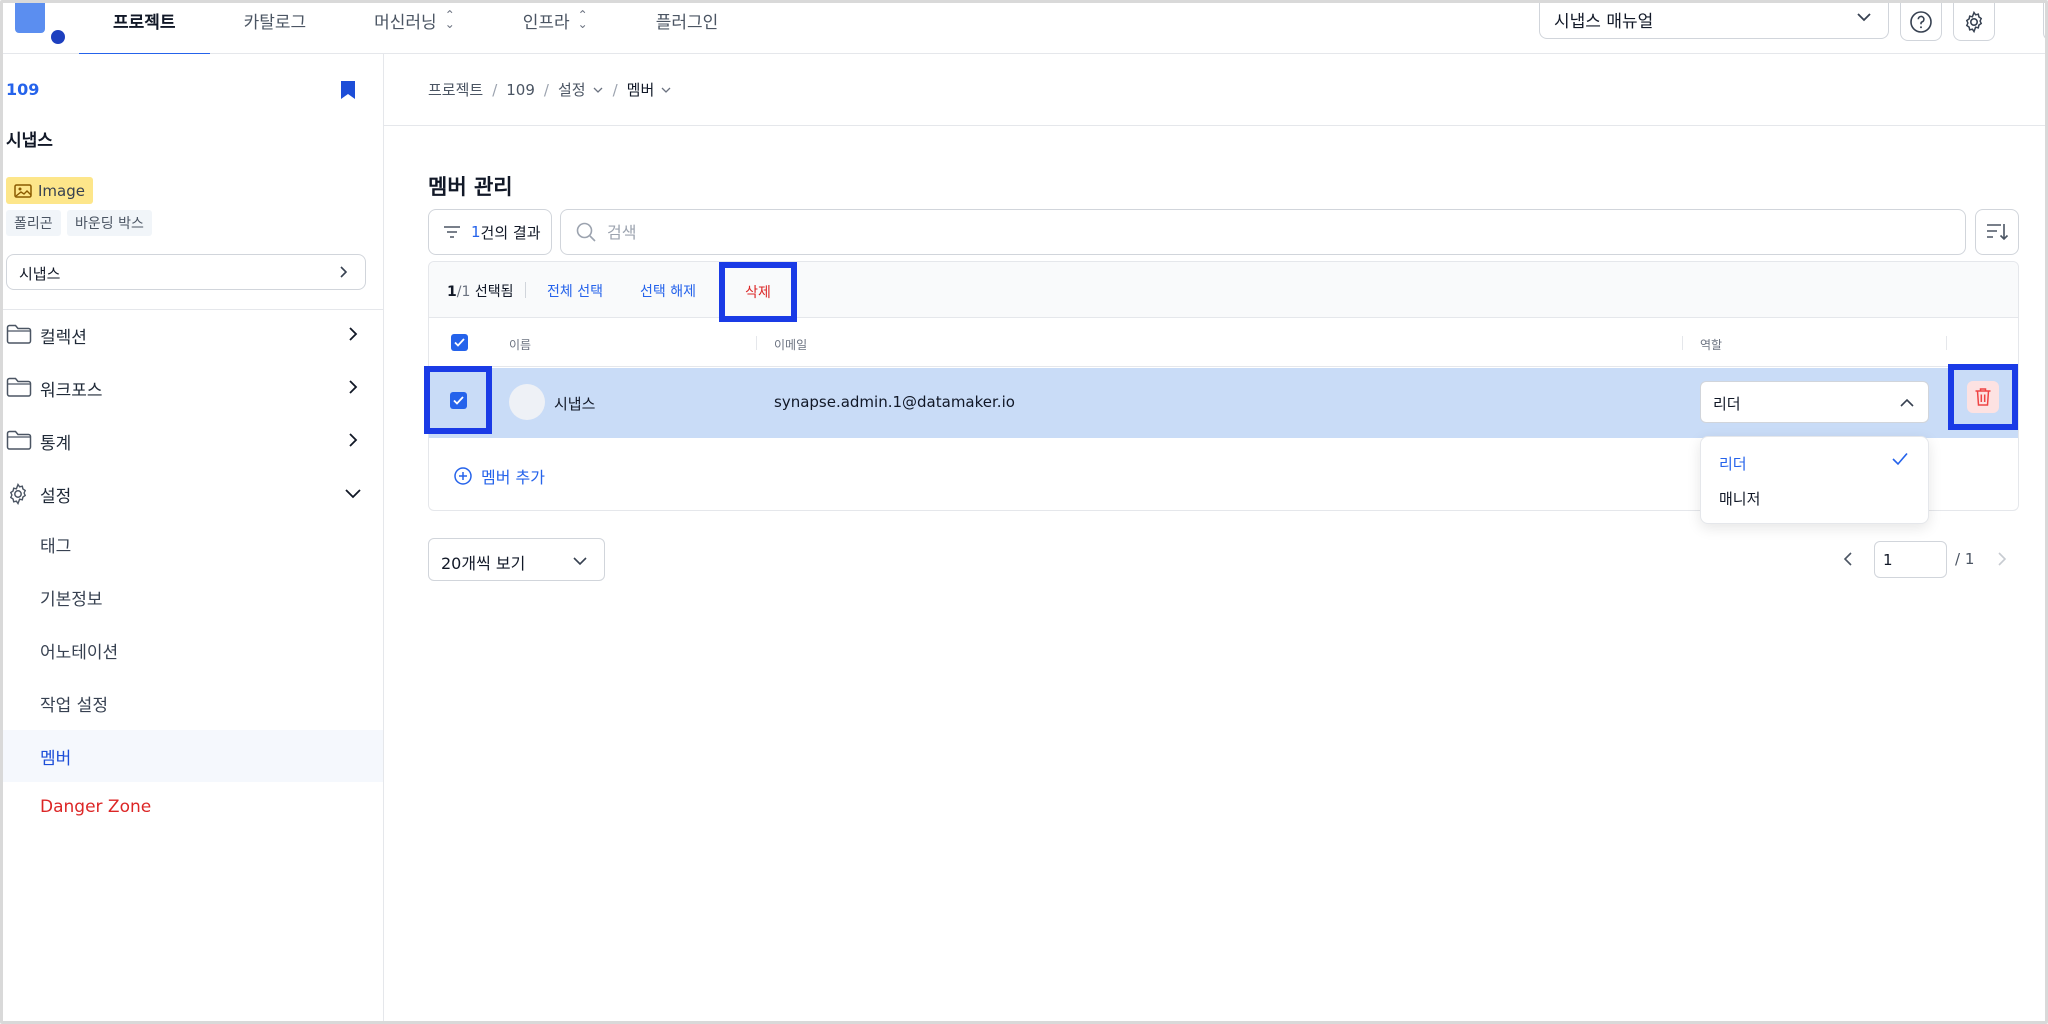 The image size is (2048, 1024). Describe the element at coordinates (193, 544) in the screenshot. I see `sidebar-subitem-tags: 태그` at that location.